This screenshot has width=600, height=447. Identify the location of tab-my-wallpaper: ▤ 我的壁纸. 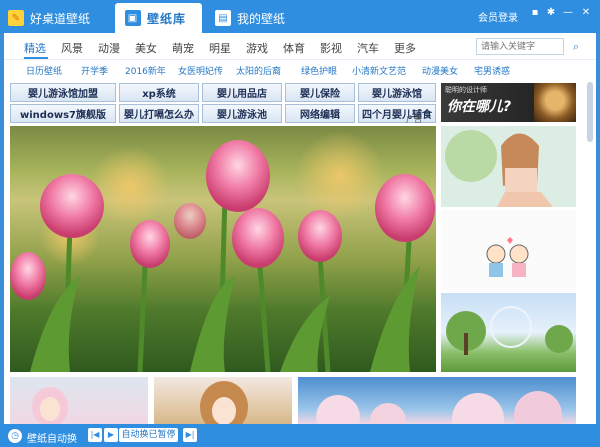
(252, 18).